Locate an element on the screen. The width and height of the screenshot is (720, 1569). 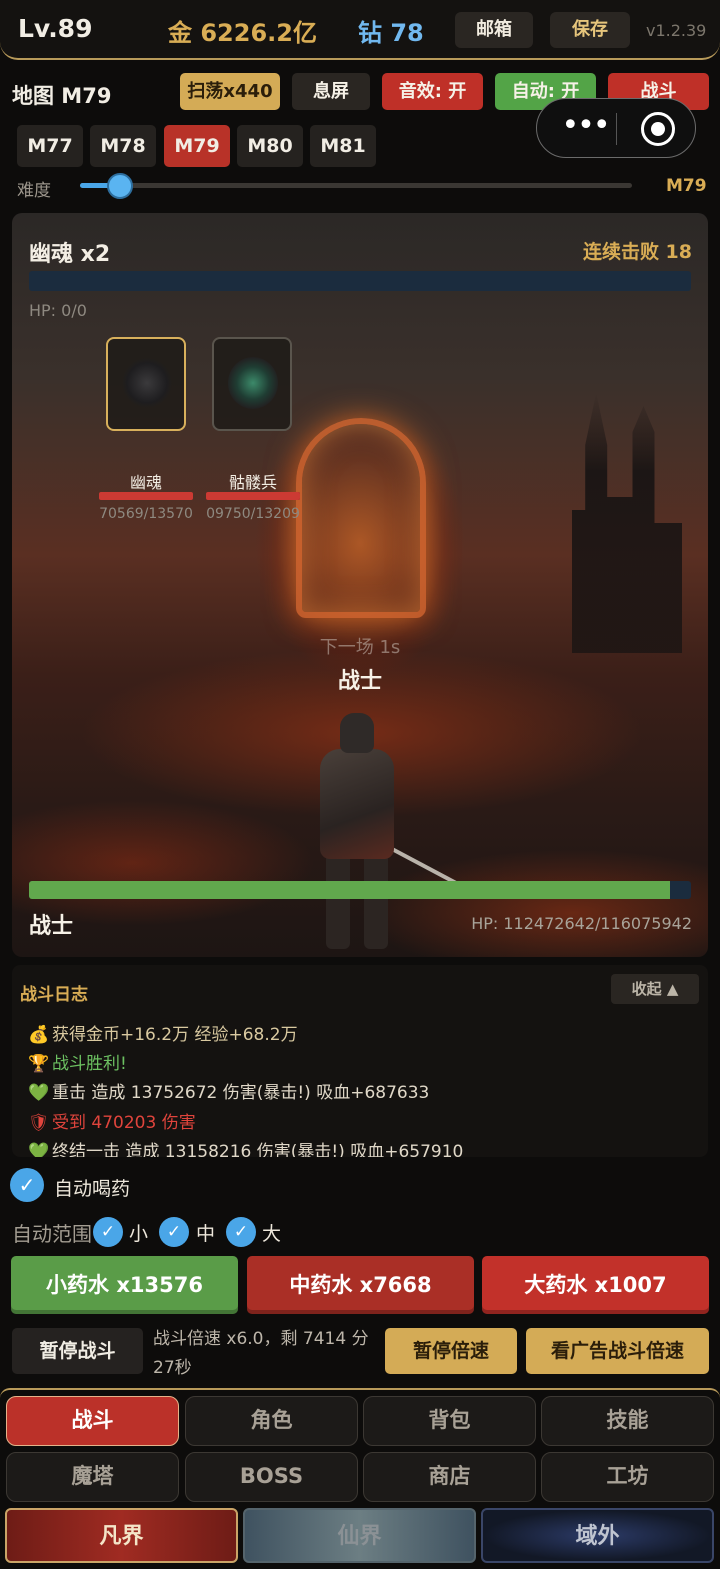
top-bar: Lv.89 金 6226.2亿 钻 78 邮箱 保存 v1.2.39 is located at coordinates (360, 30).